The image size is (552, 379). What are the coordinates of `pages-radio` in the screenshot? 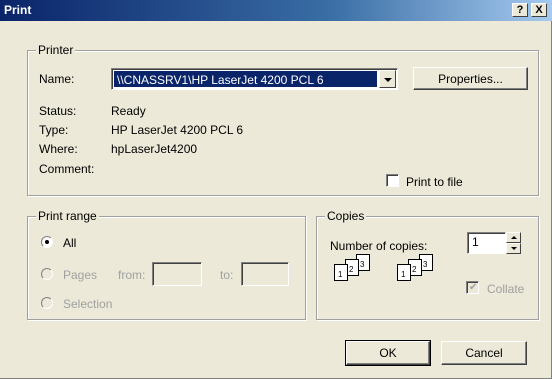 It's located at (47, 274).